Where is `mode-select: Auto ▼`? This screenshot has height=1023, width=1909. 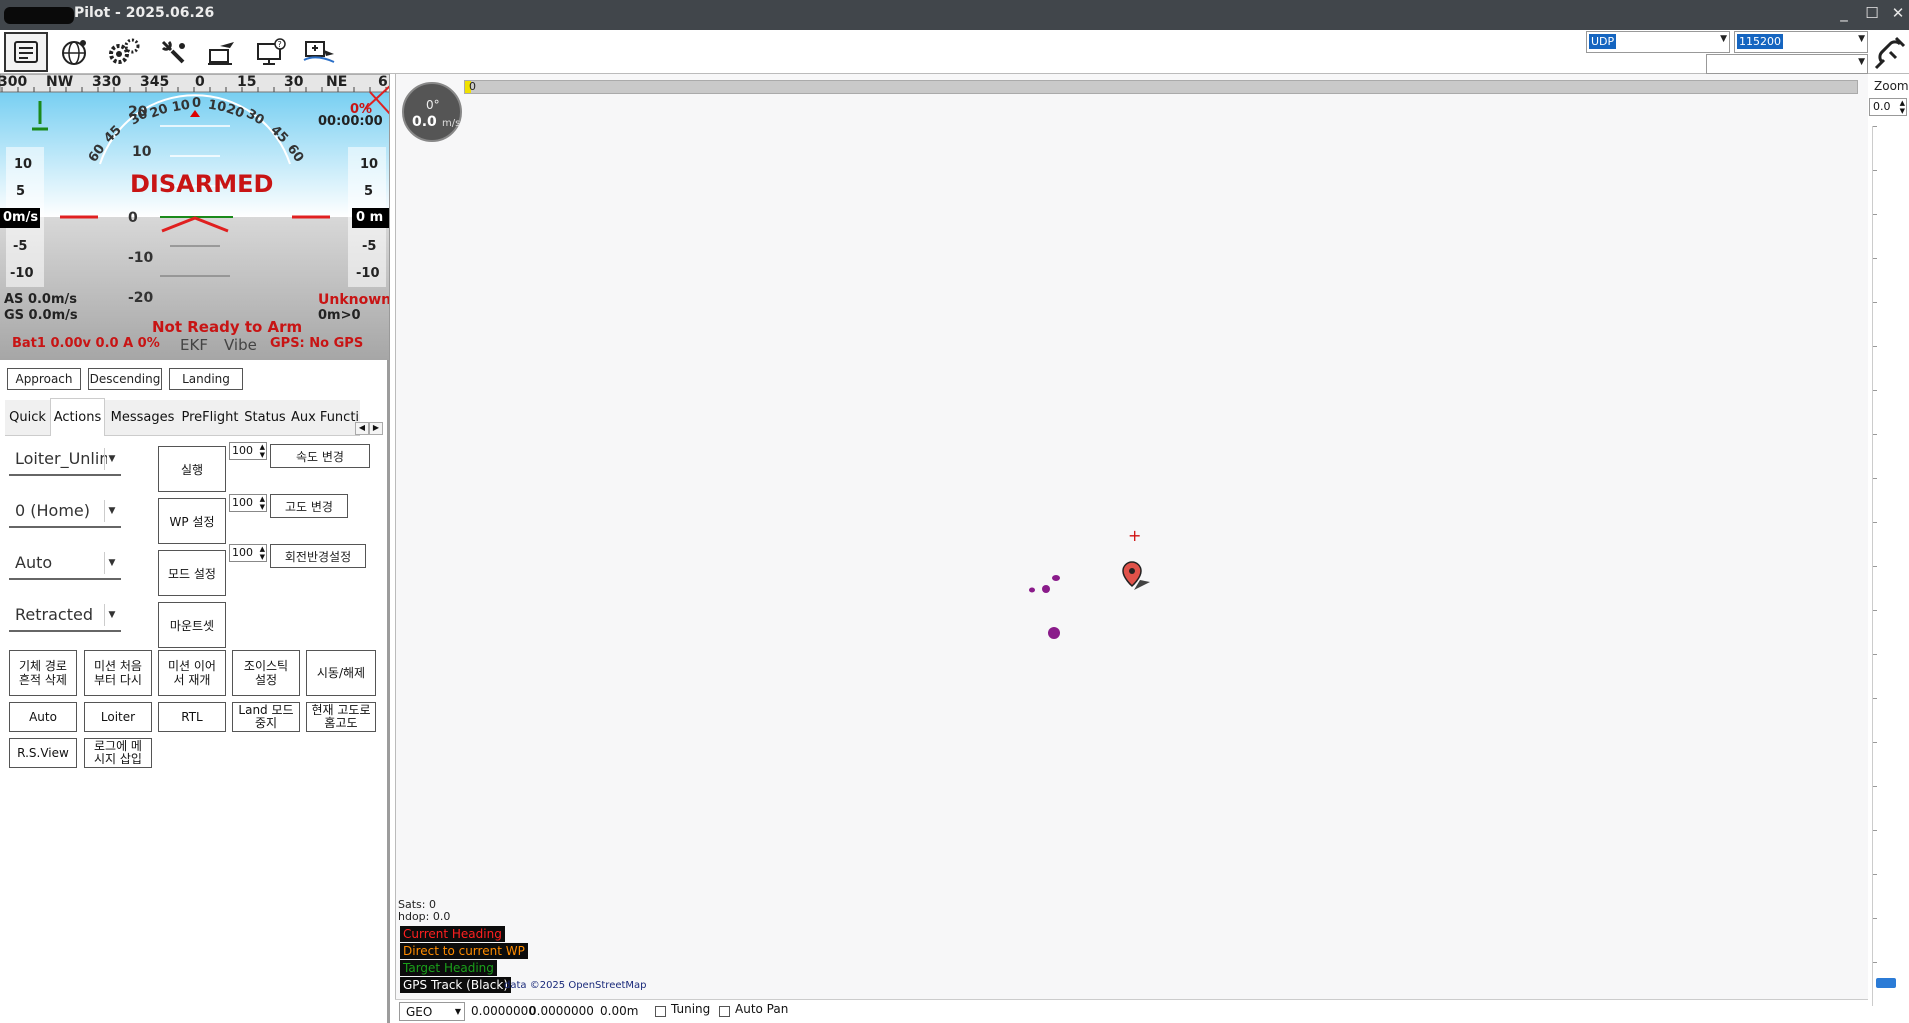
mode-select: Auto ▼ is located at coordinates (65, 564).